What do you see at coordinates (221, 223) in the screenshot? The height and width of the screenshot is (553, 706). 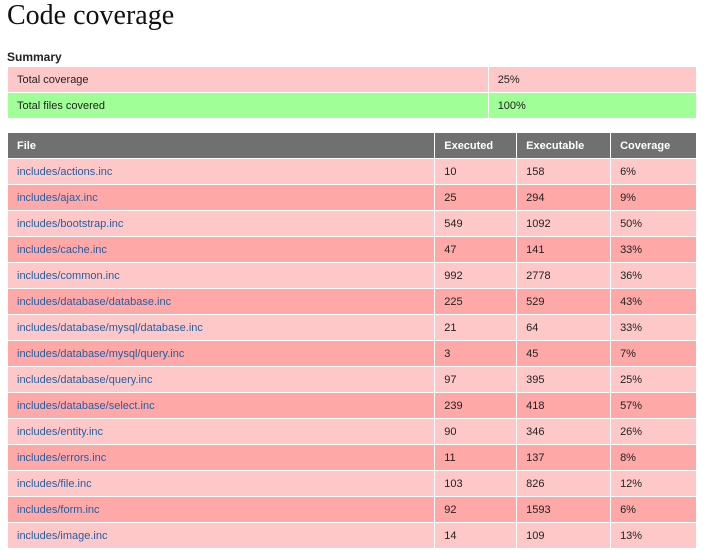 I see `file-cell: includes/bootstrap.inc` at bounding box center [221, 223].